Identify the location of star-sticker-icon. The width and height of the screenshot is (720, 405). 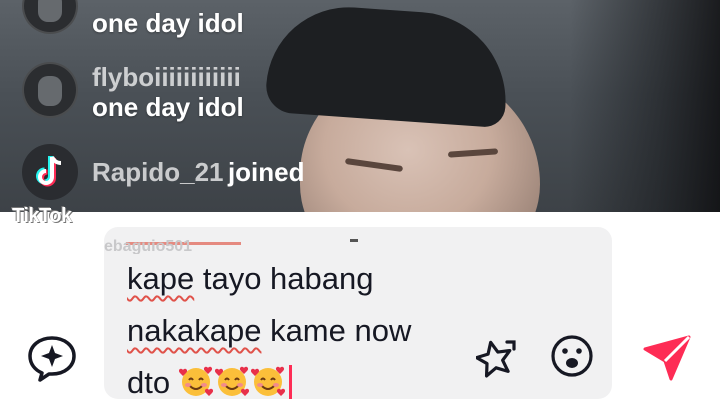
(496, 359).